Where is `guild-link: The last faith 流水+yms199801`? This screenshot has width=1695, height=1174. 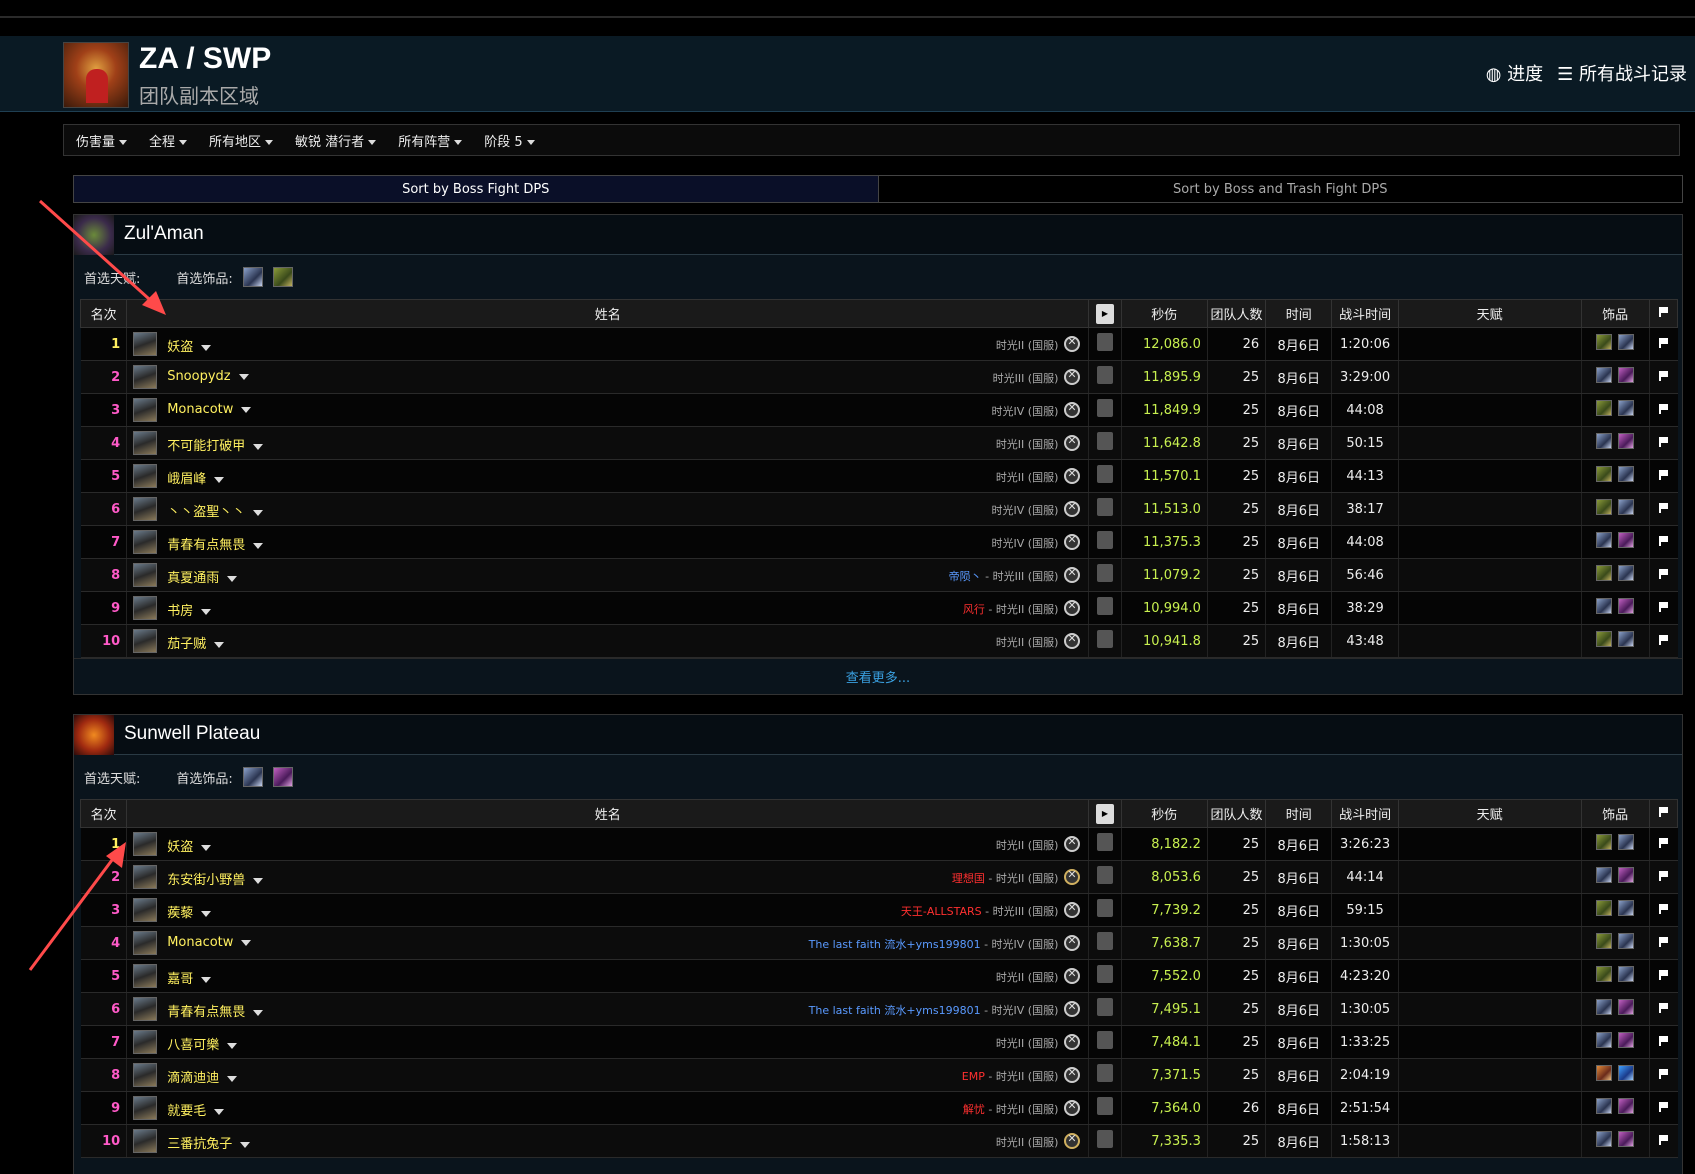 guild-link: The last faith 流水+yms199801 is located at coordinates (895, 1010).